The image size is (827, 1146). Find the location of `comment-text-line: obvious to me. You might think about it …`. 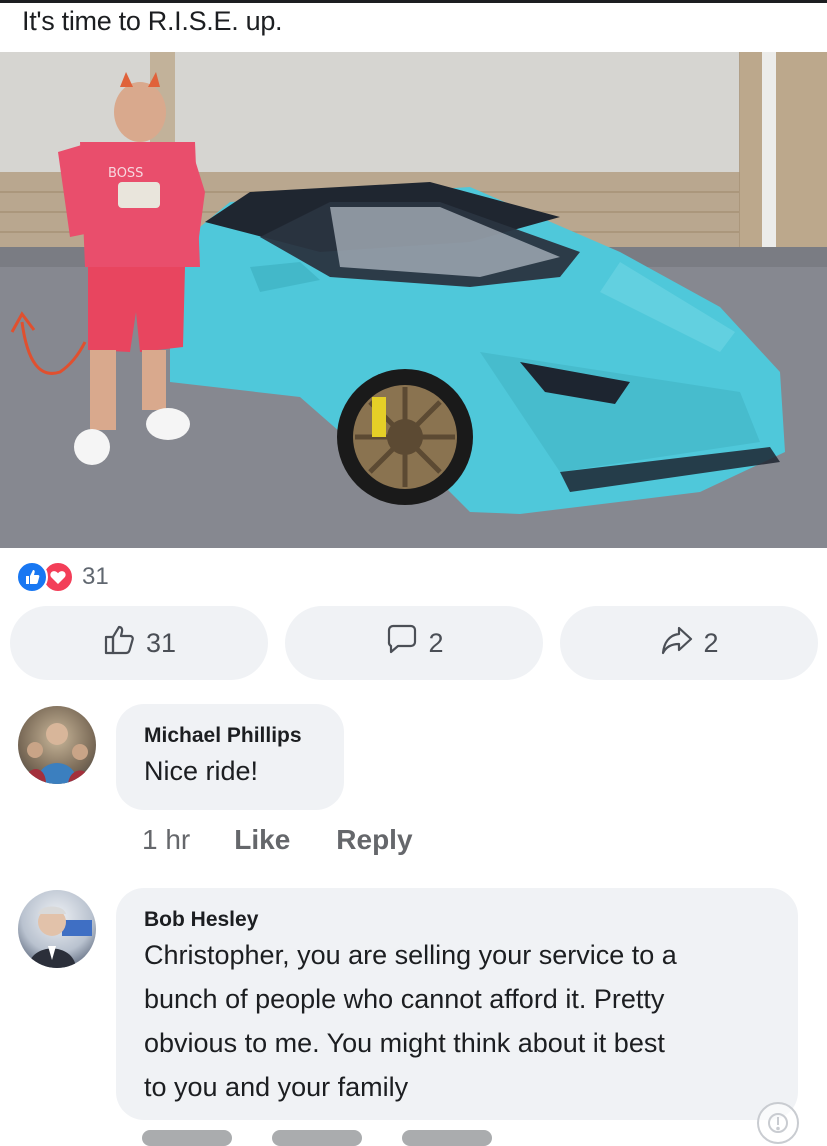

comment-text-line: obvious to me. You might think about it … is located at coordinates (404, 1043).